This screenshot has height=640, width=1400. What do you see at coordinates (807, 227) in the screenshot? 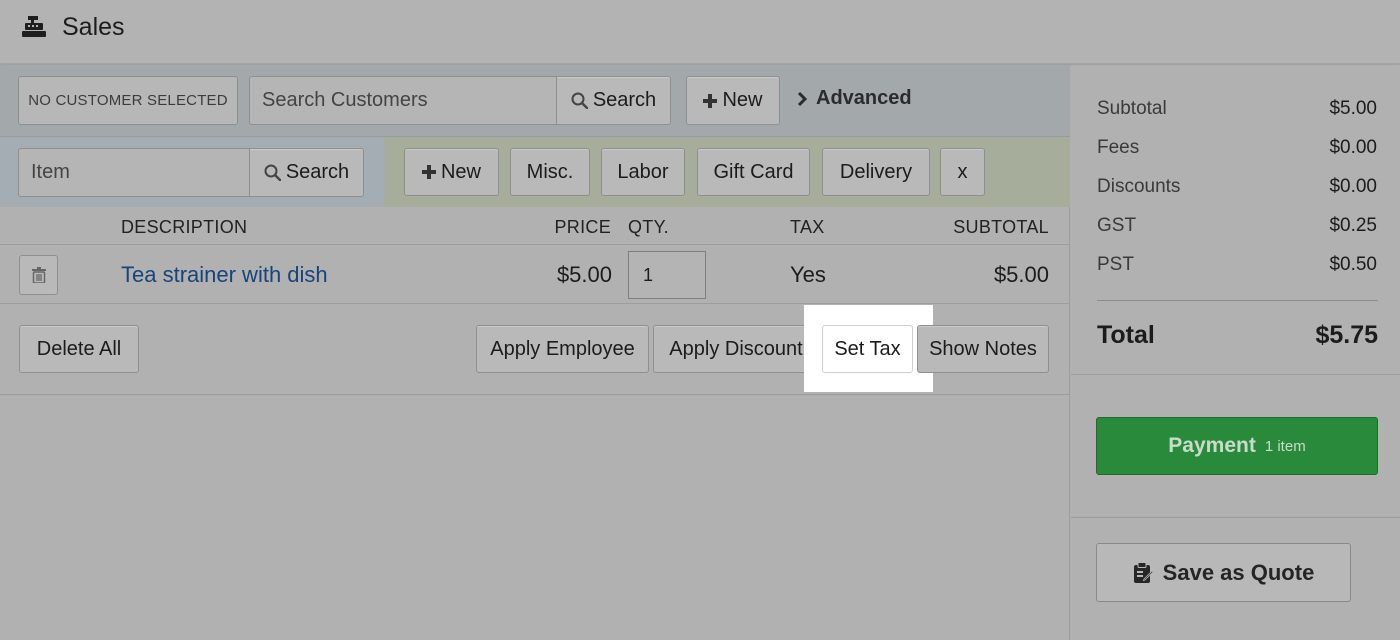
I see `col-tax: TAX` at bounding box center [807, 227].